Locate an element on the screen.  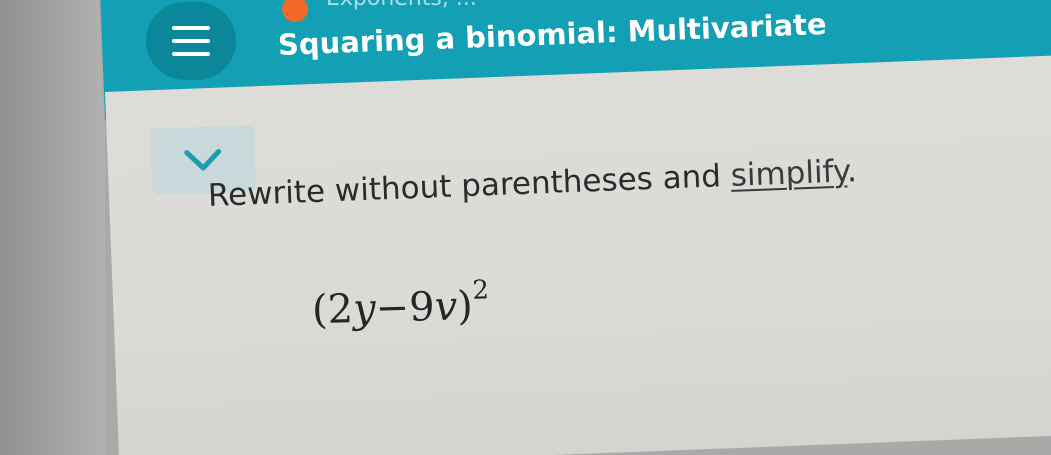
close-paren: ) is located at coordinates (465, 306).